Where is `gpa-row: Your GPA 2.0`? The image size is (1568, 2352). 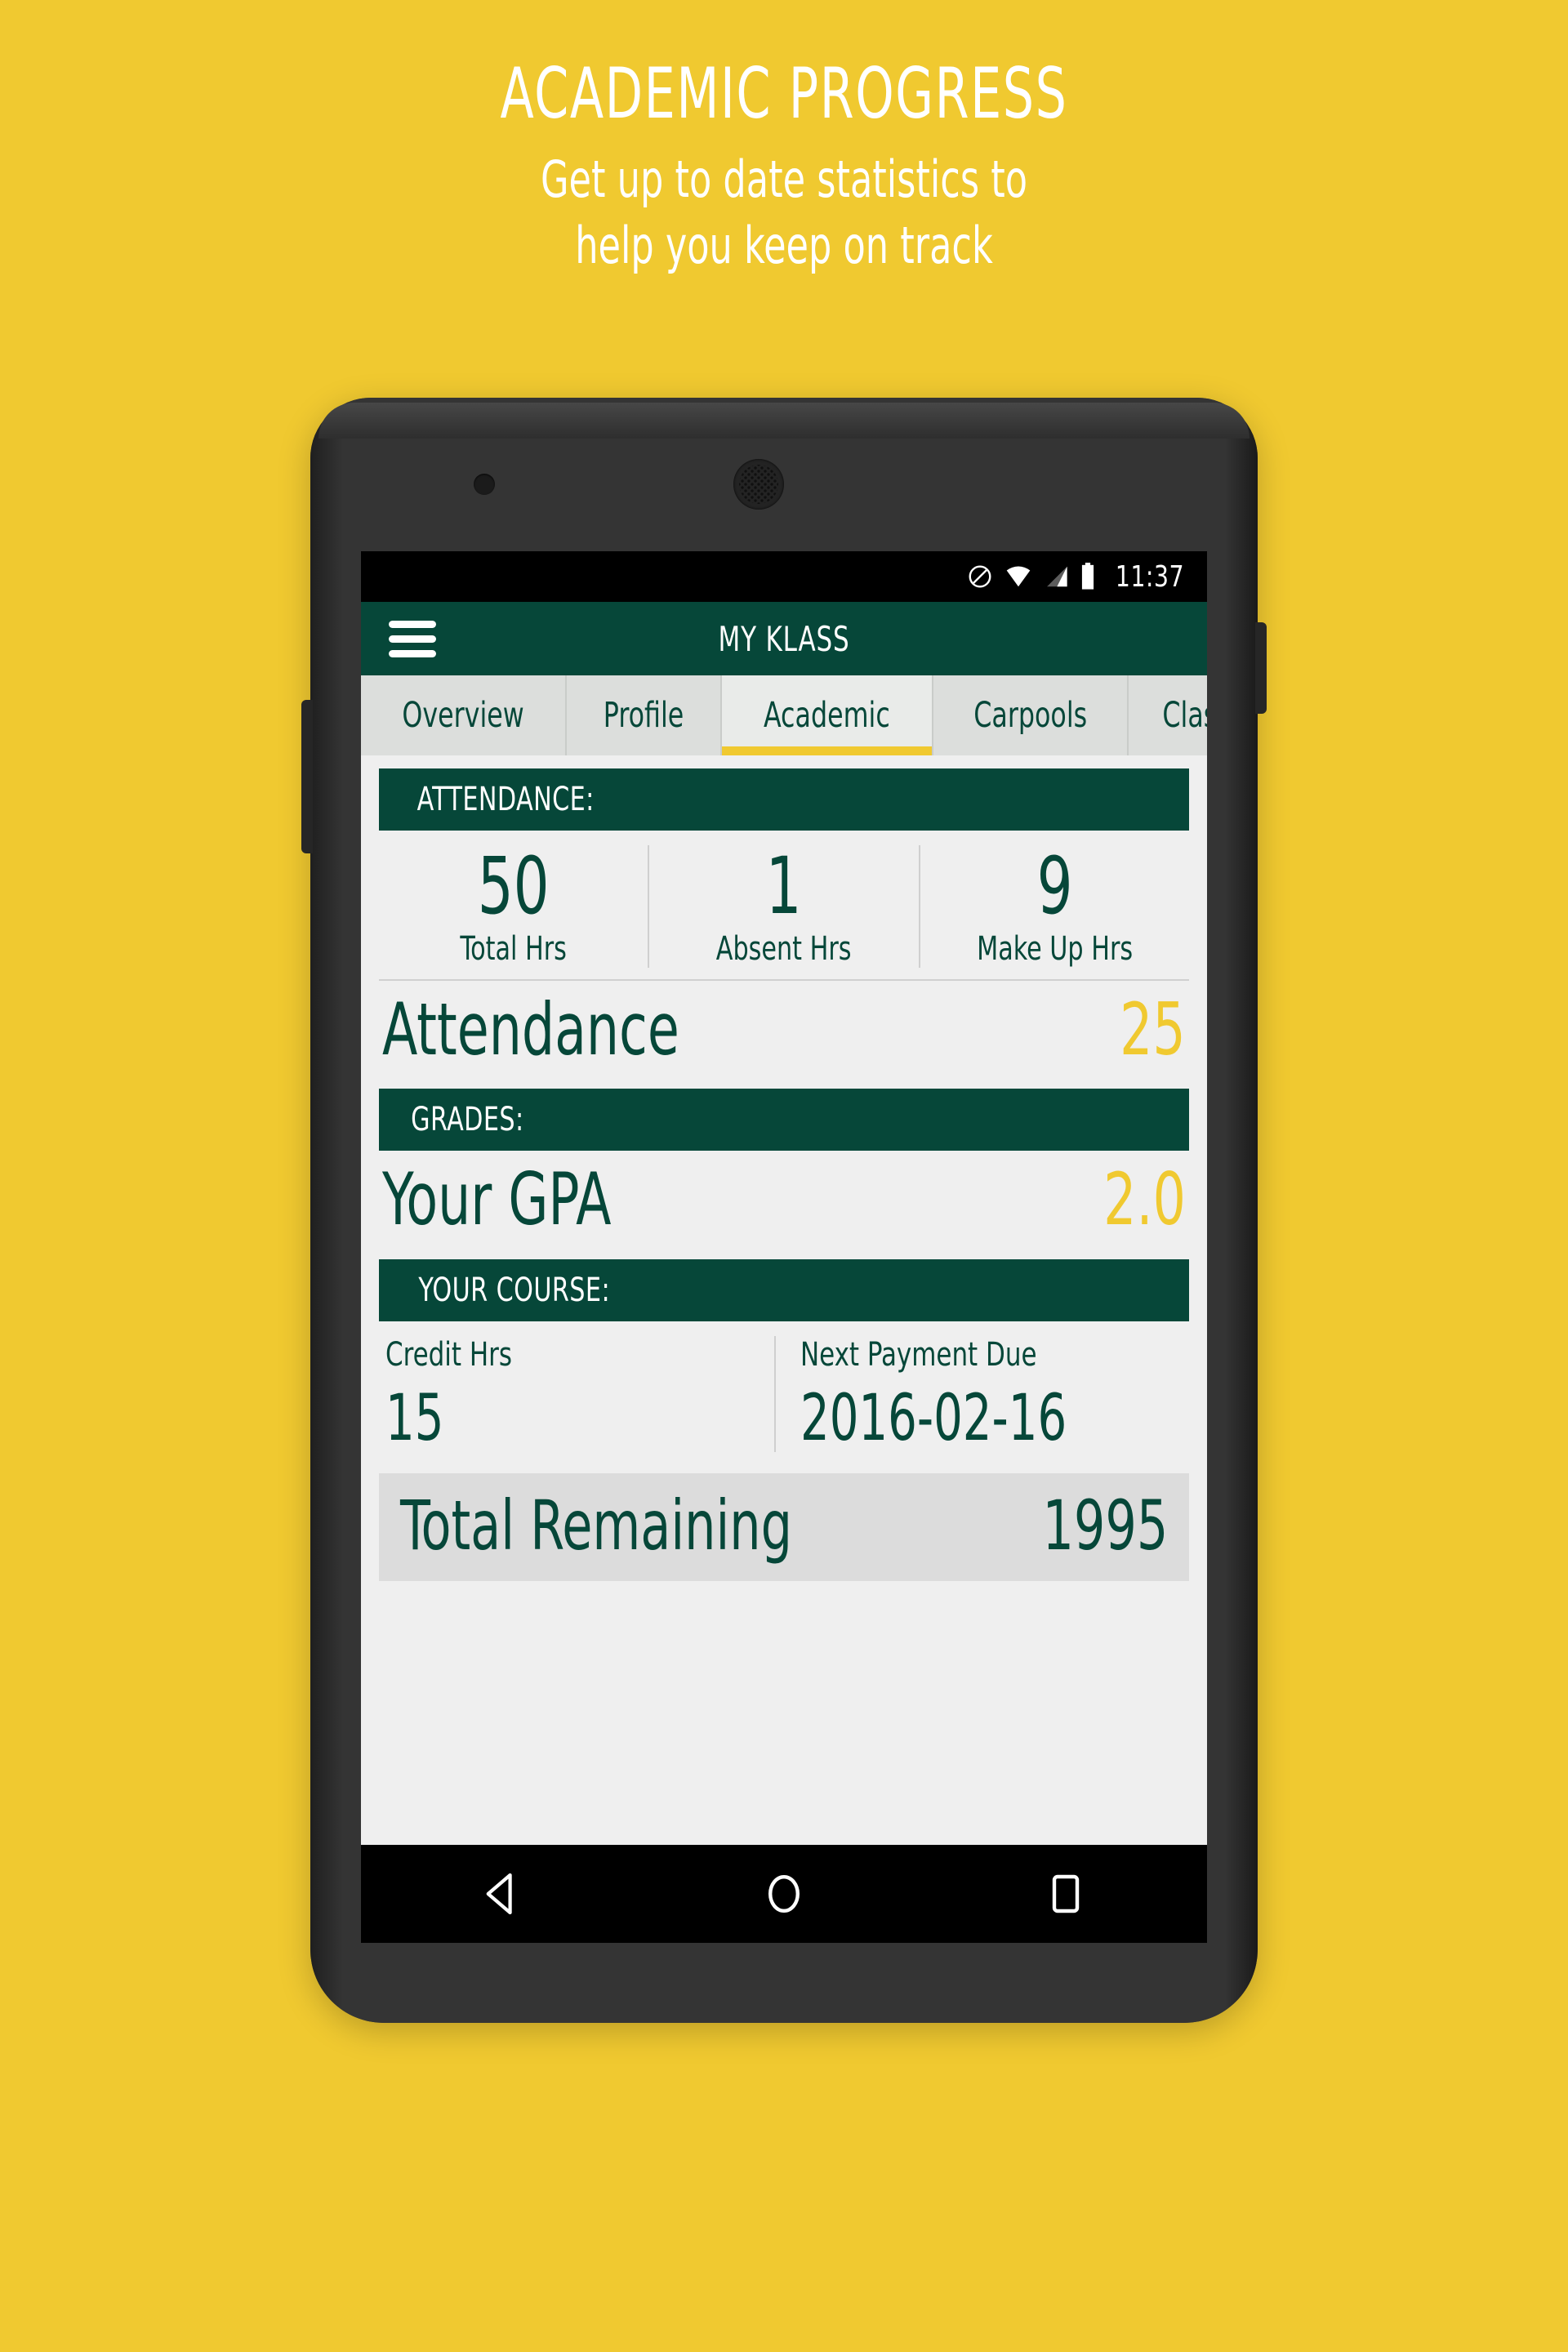
gpa-row: Your GPA 2.0 is located at coordinates (784, 1198).